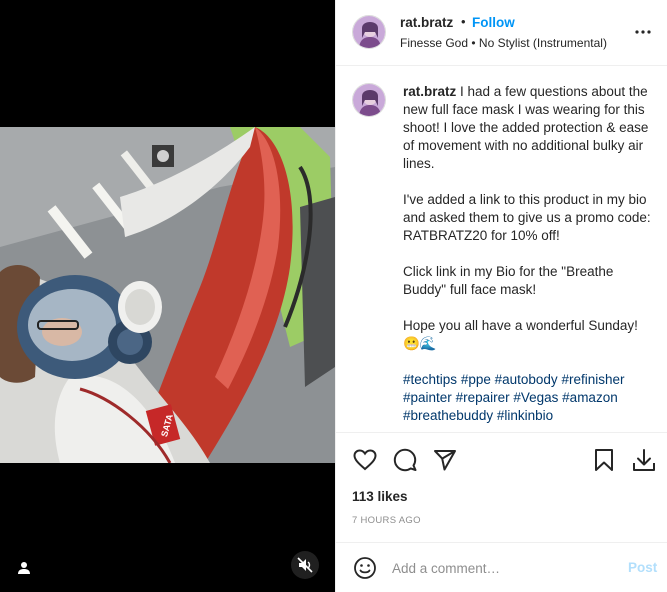 This screenshot has height=592, width=667. Describe the element at coordinates (520, 334) in the screenshot. I see `caption-paragraph: Hope you all have a wonderful Sunday! 😬🌊` at that location.